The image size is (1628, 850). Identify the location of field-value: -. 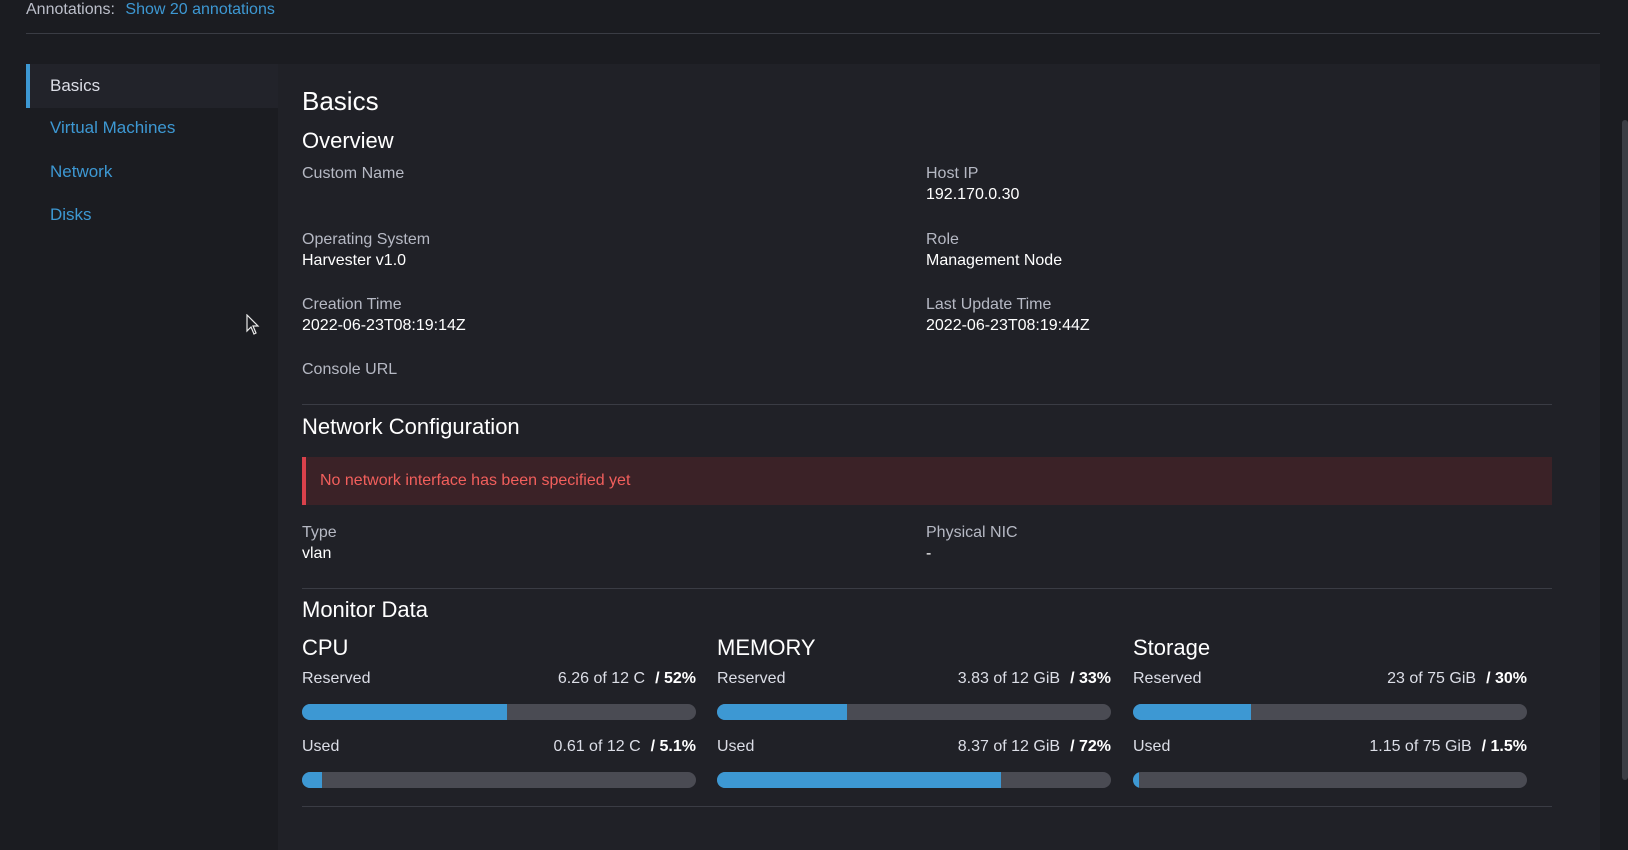
(929, 553).